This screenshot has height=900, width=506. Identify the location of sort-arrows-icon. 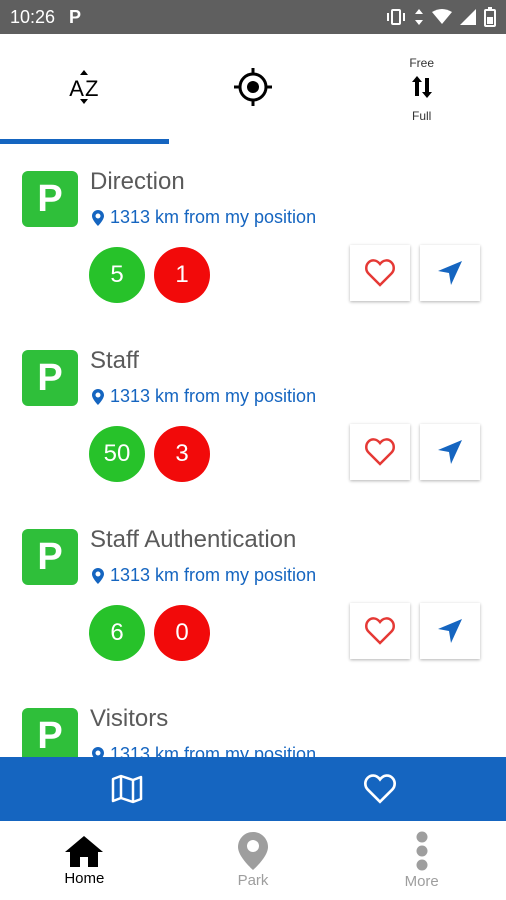
(84, 87).